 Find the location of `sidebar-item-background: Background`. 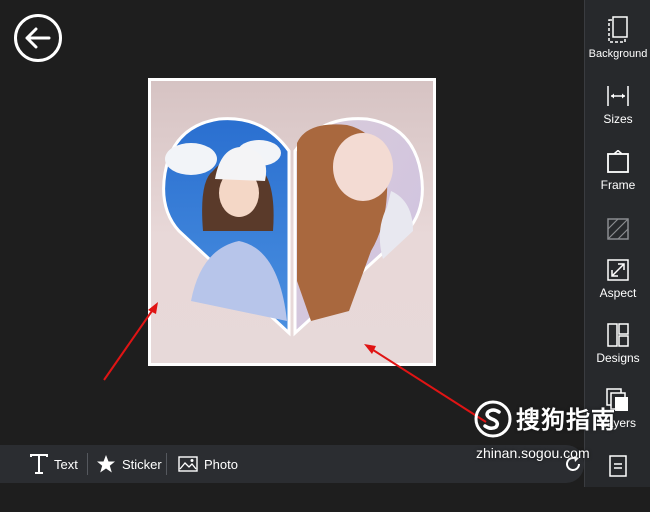

sidebar-item-background: Background is located at coordinates (617, 45).